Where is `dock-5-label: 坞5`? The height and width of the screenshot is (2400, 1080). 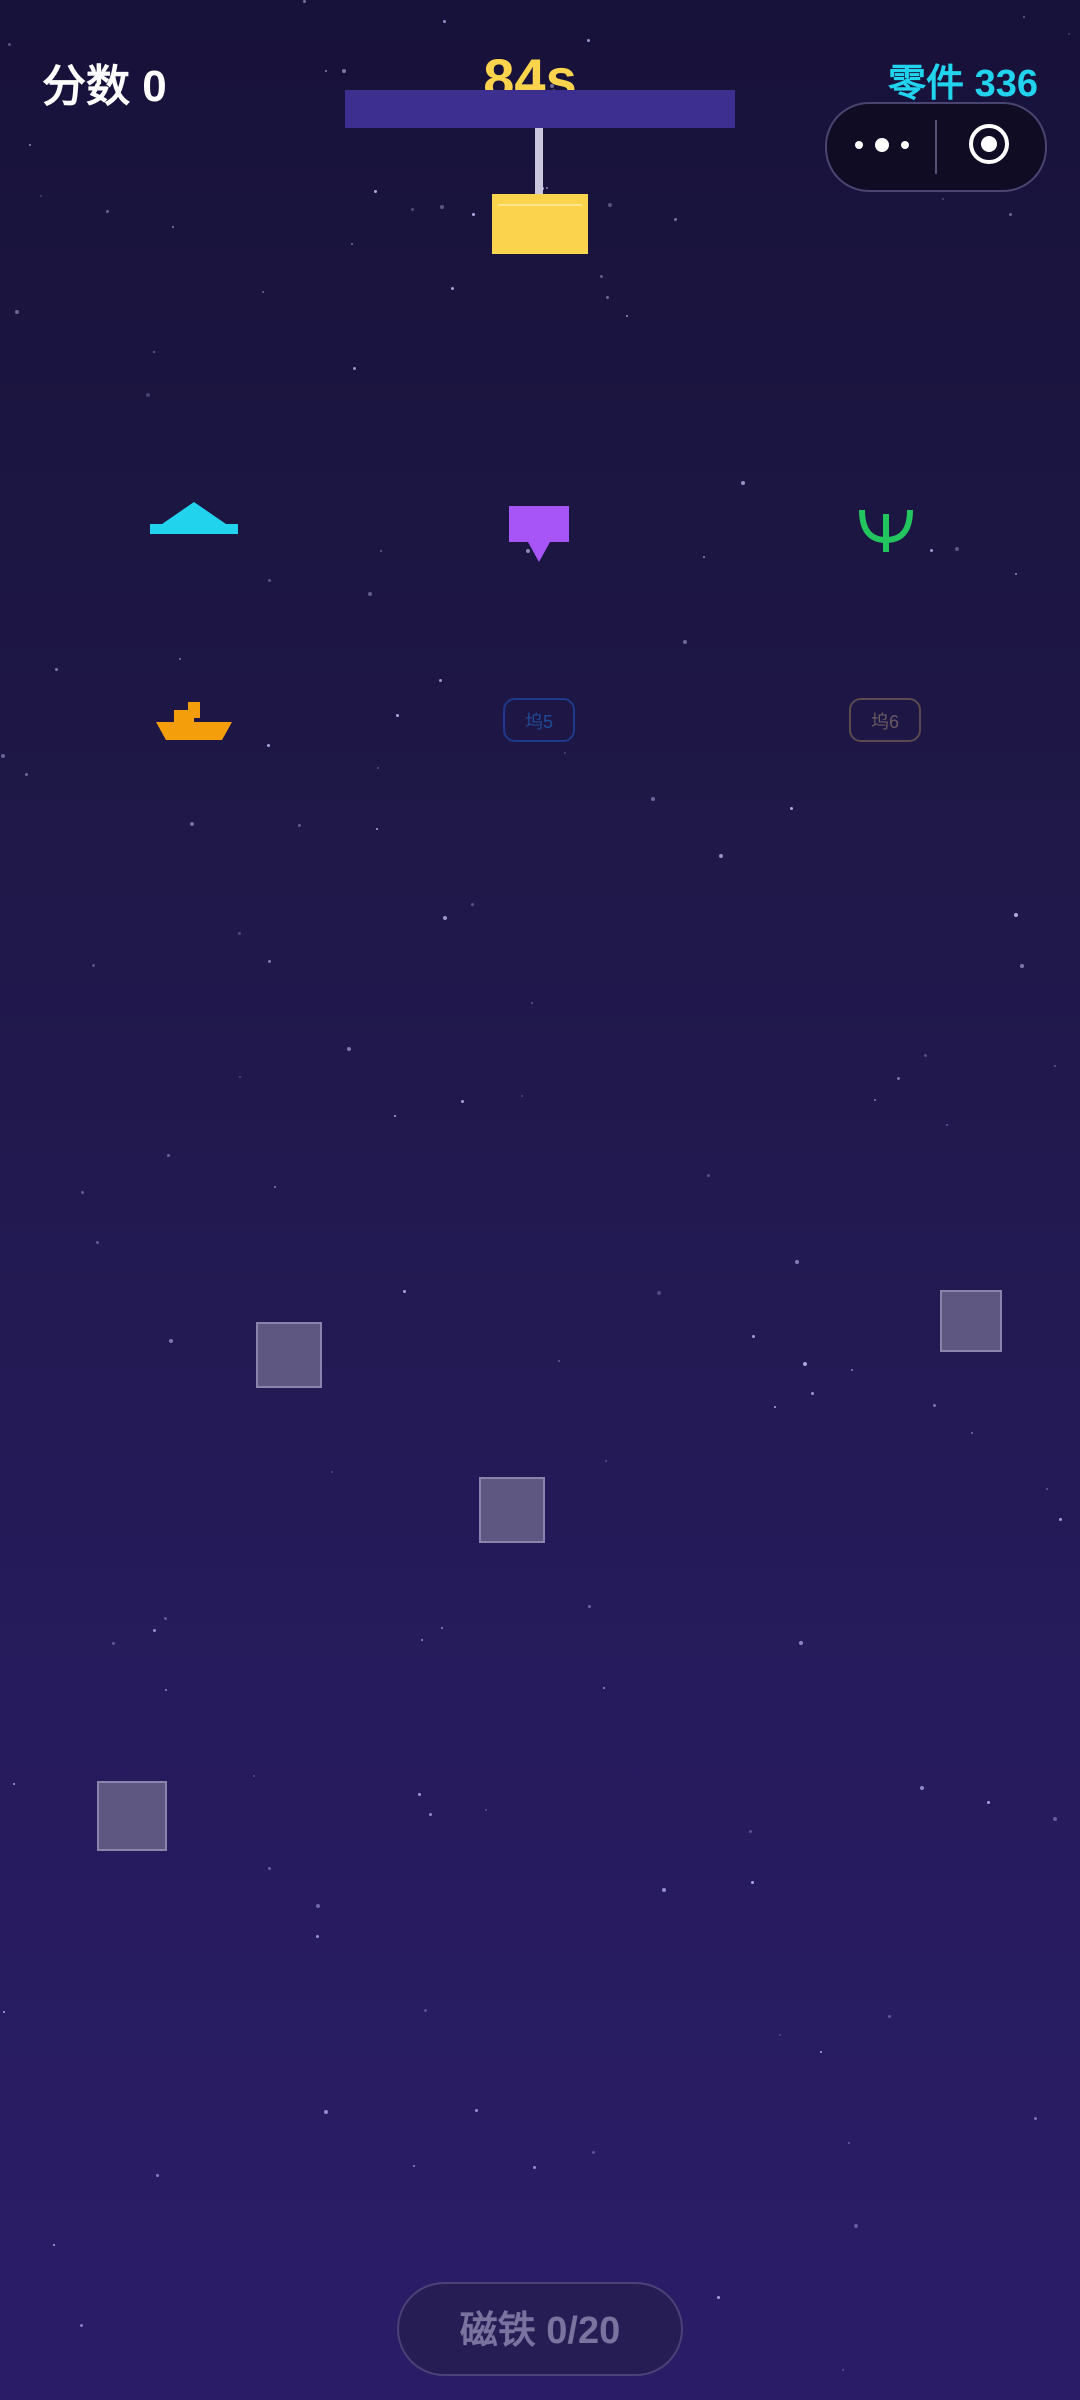 dock-5-label: 坞5 is located at coordinates (538, 722).